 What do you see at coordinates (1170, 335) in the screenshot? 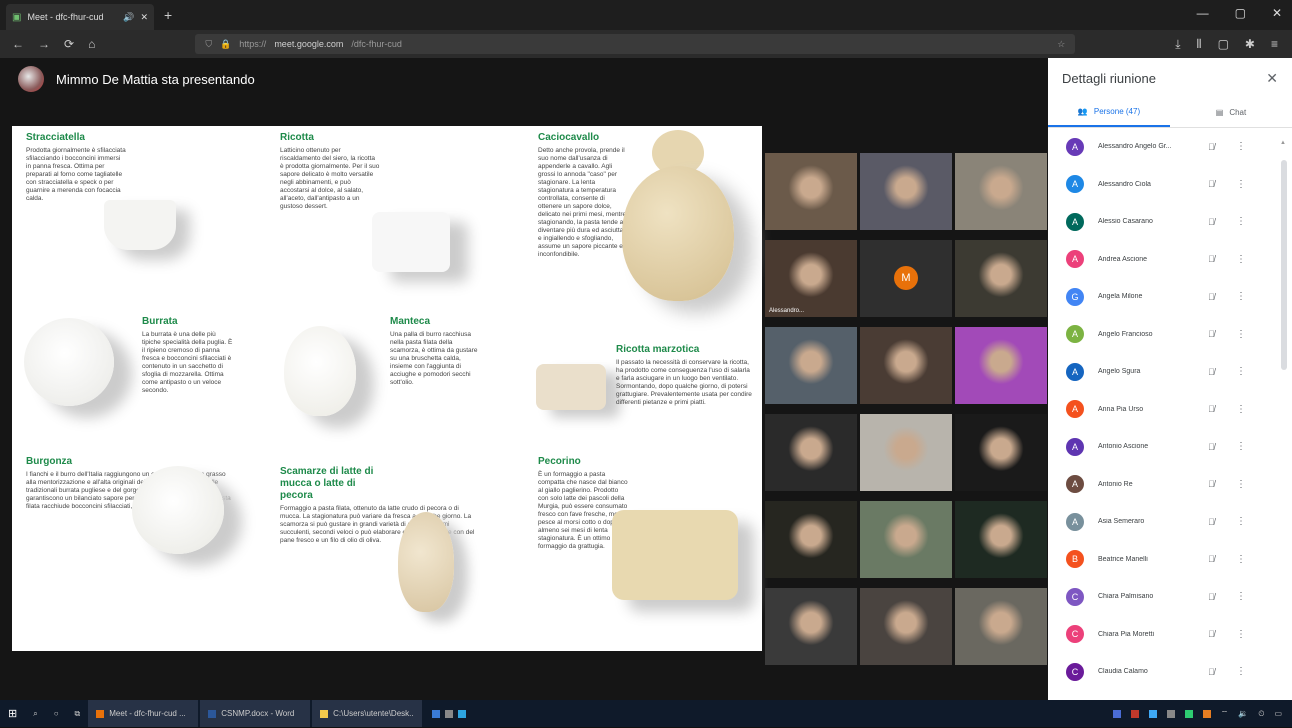
I see `participant-row: AAngelo Francioso🎙̸⋮` at bounding box center [1170, 335].